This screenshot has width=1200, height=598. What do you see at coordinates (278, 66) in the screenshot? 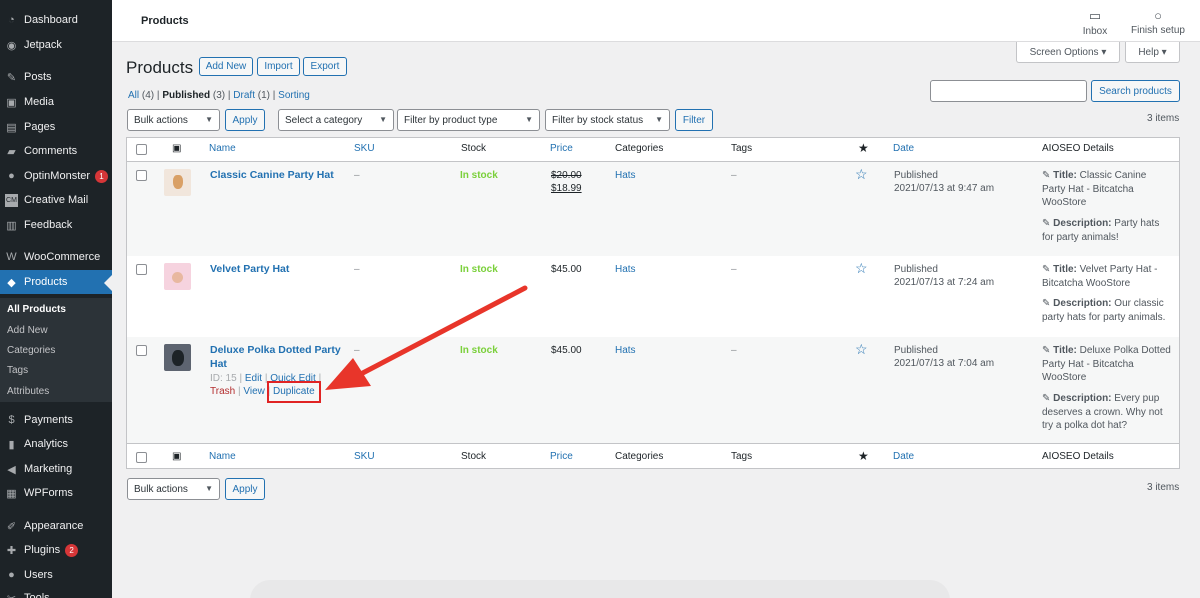
I see `import-button: Import` at bounding box center [278, 66].